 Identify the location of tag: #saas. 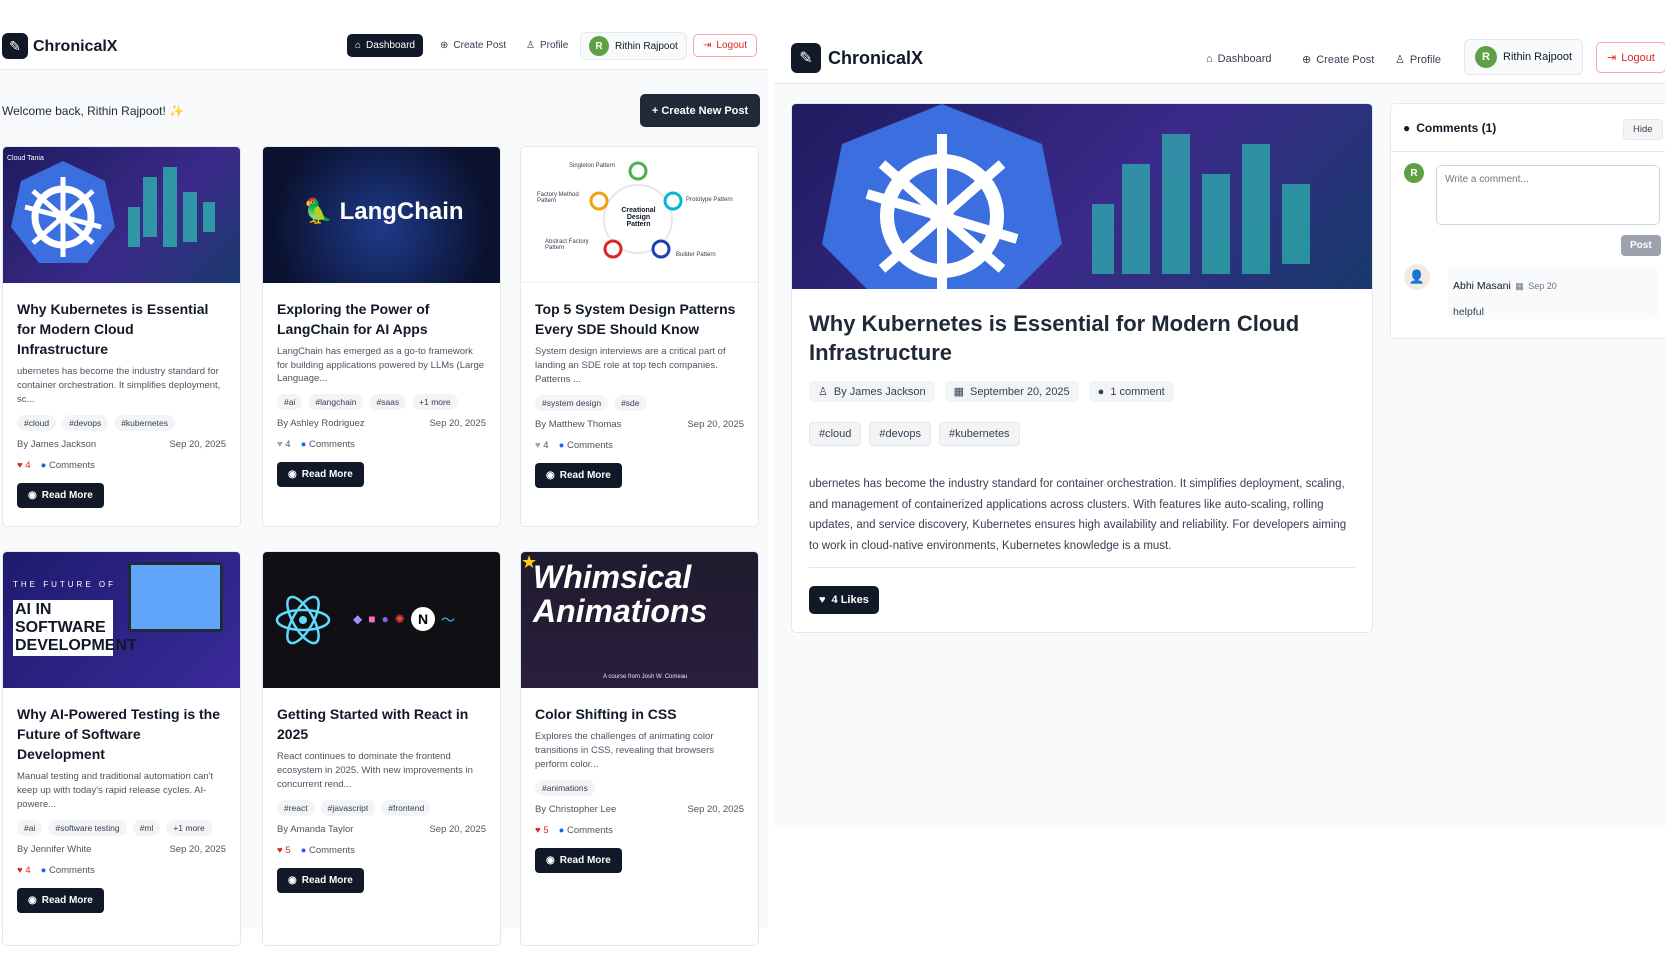
(388, 401).